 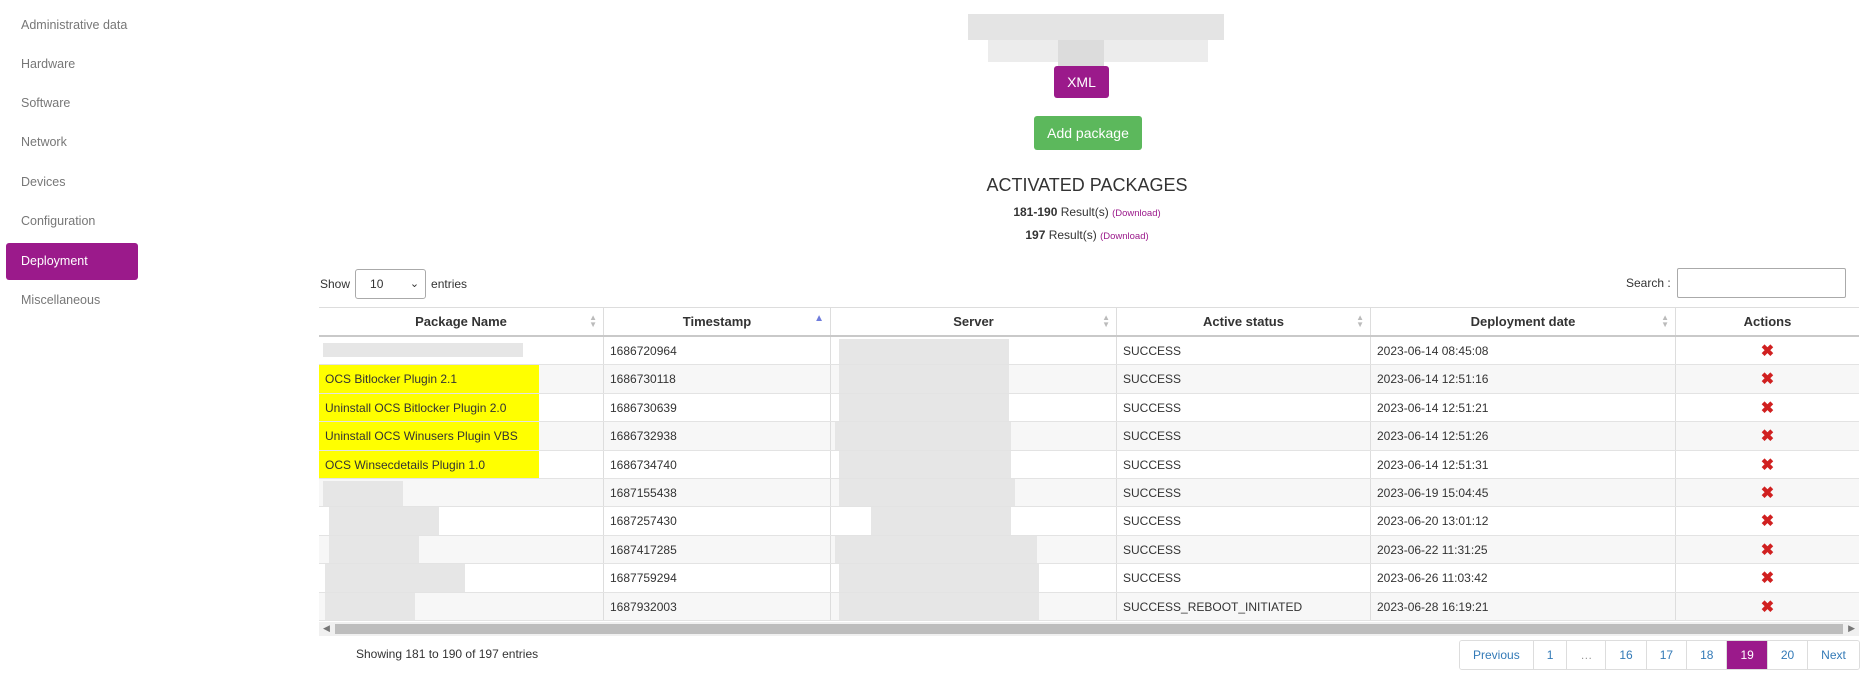 I want to click on column-header-package-name: Package Name ▲ ▼, so click(x=461, y=321).